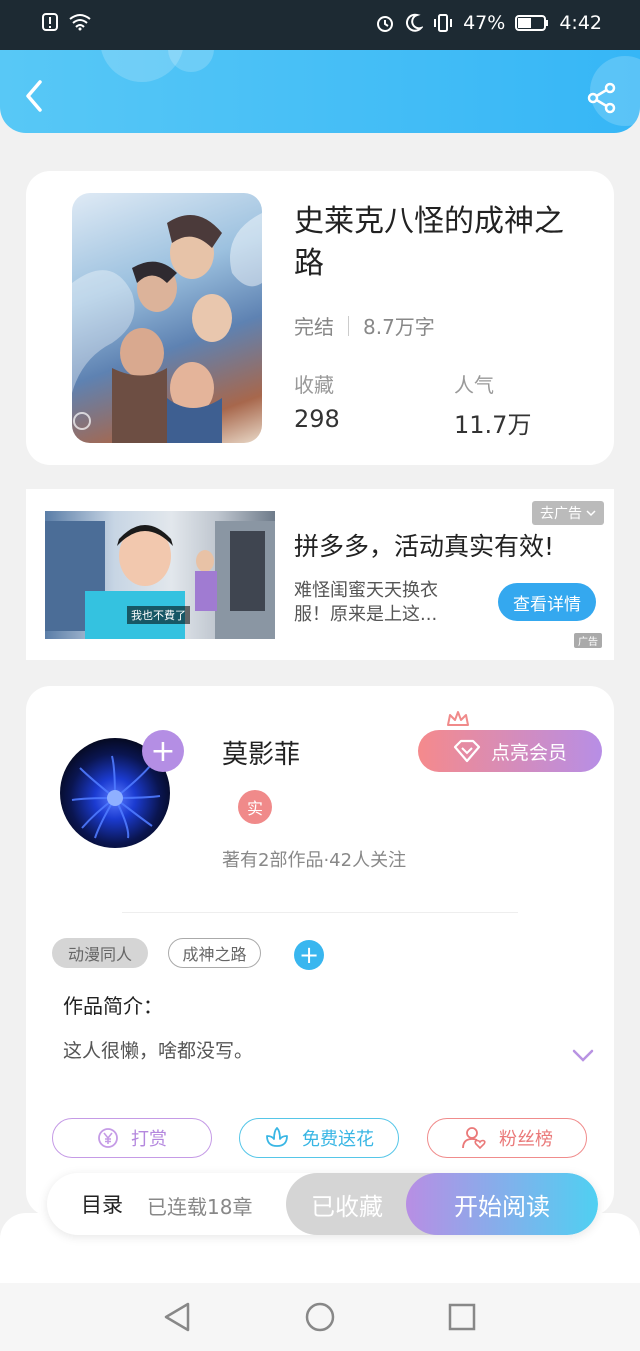  I want to click on flower-label: 免费送花, so click(338, 1139).